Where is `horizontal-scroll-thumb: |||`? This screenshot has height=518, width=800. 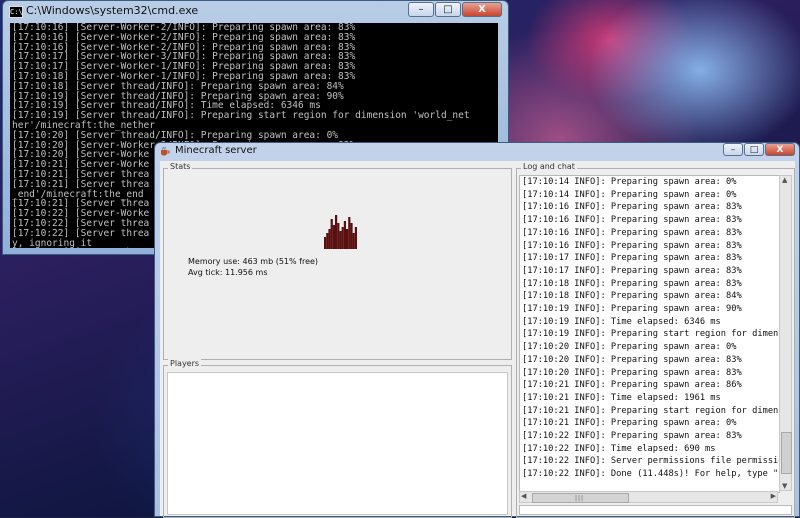
horizontal-scroll-thumb: ||| is located at coordinates (580, 498).